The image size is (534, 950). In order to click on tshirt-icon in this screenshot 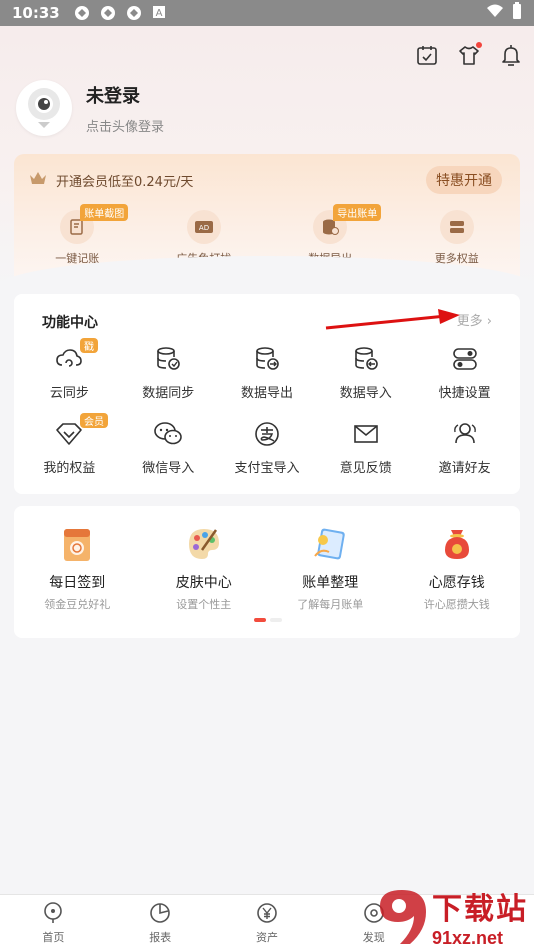, I will do `click(470, 54)`.